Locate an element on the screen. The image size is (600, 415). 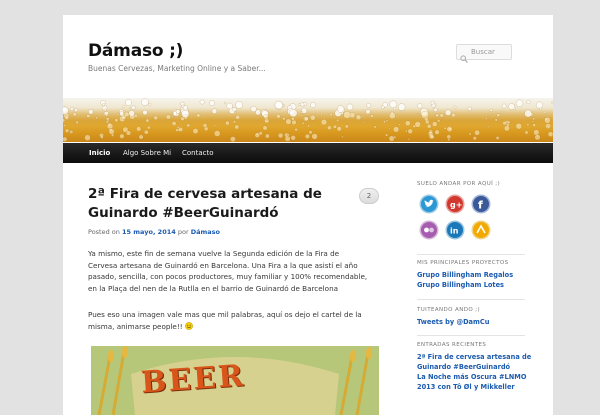
site-title: Dámaso ;) is located at coordinates (135, 51).